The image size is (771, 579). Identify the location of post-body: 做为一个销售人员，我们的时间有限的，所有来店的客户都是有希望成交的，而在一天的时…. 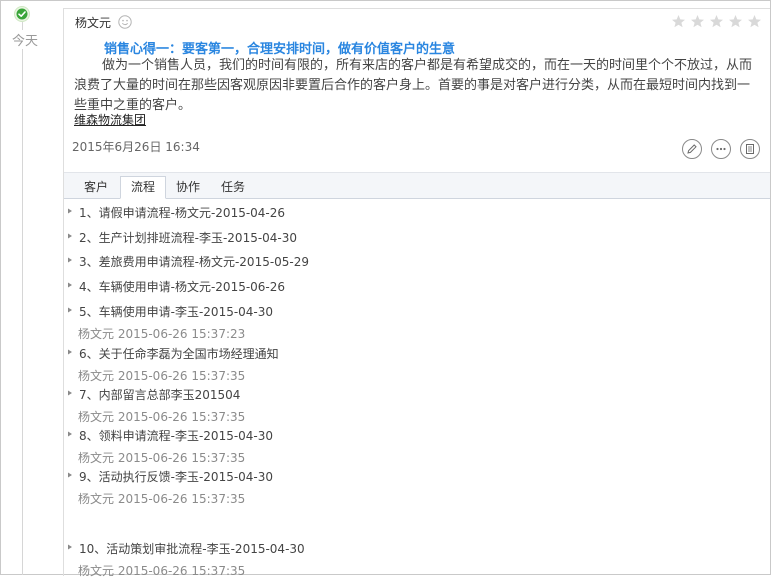
(413, 85).